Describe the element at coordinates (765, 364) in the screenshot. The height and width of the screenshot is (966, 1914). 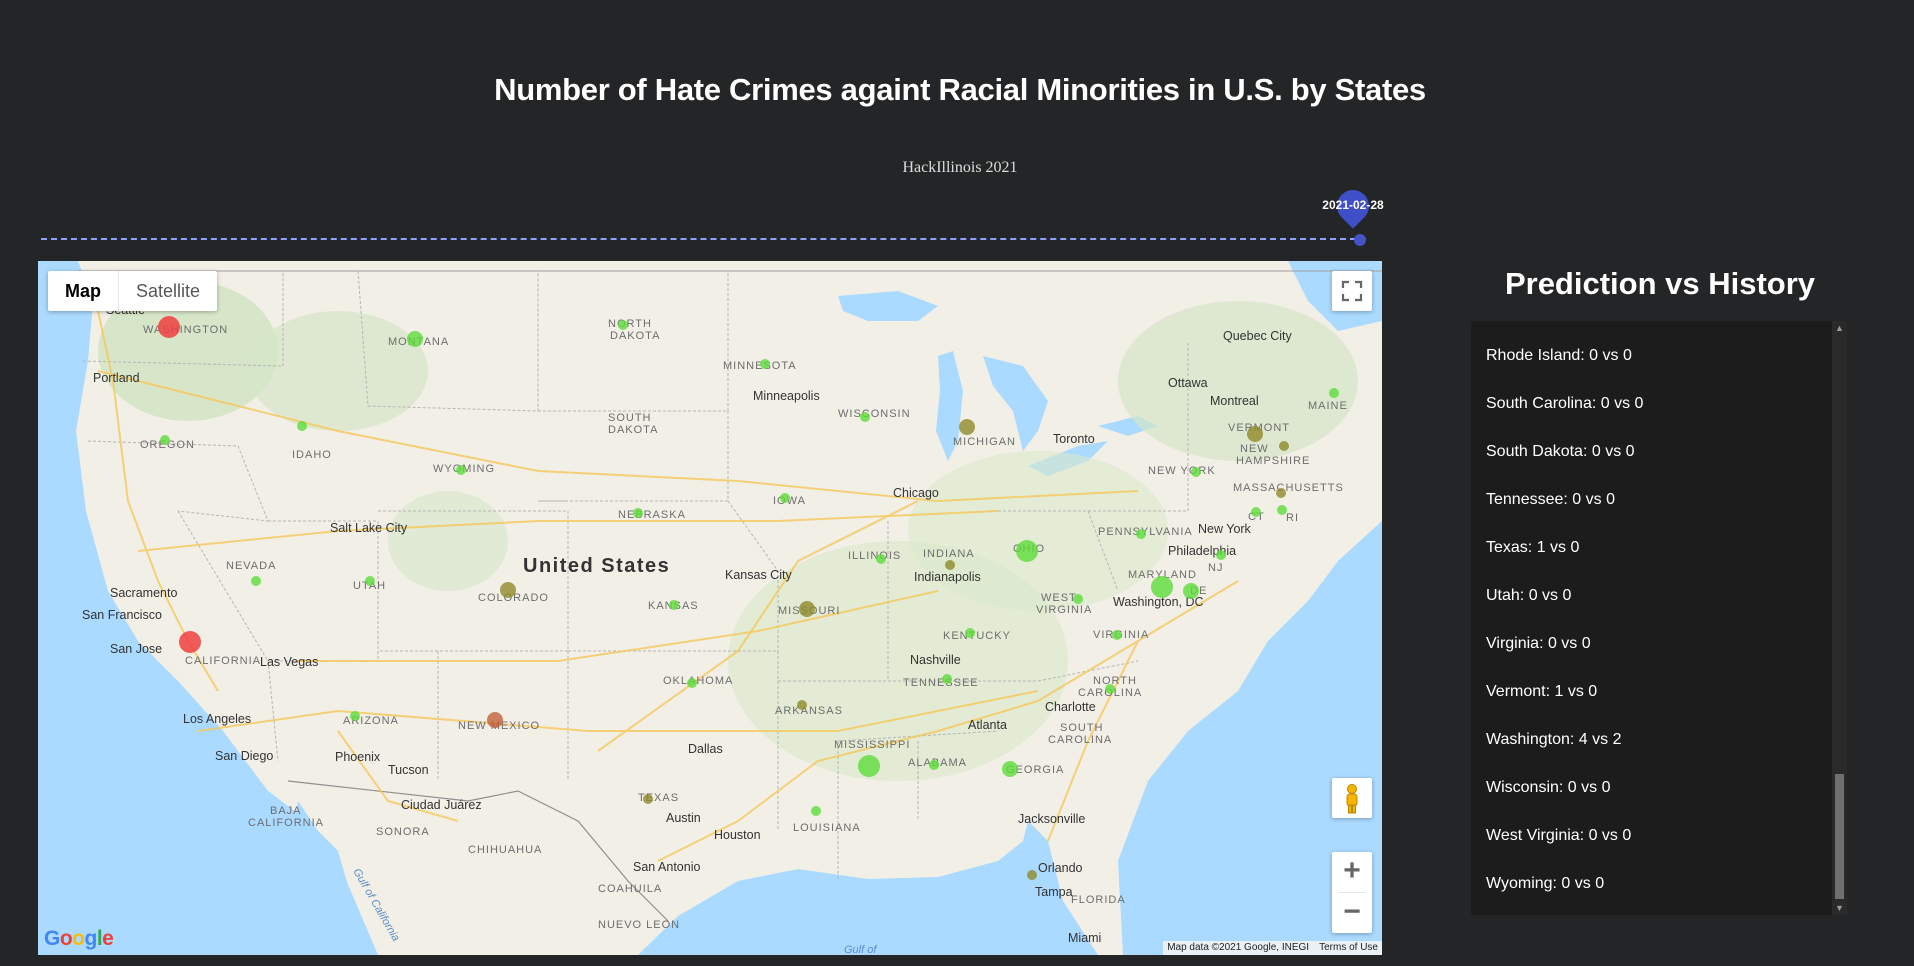
I see `marker-minnesota` at that location.